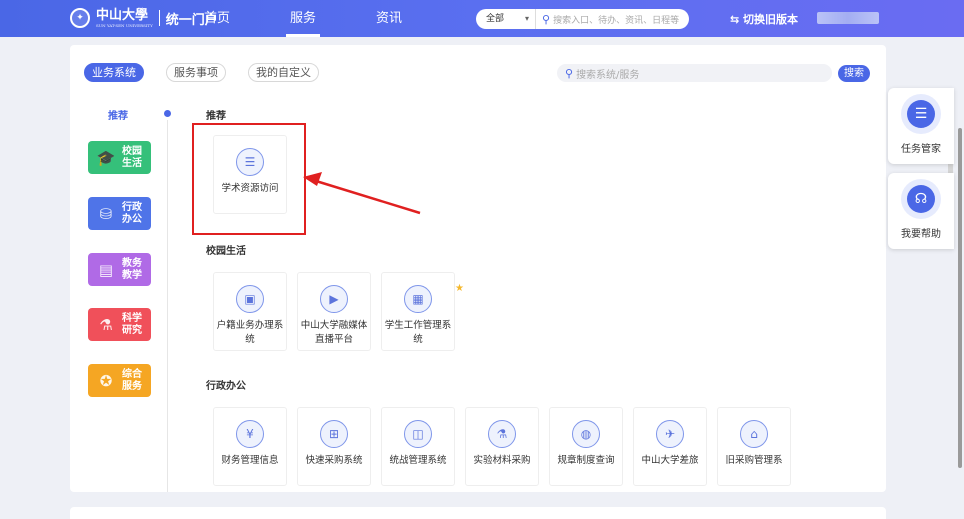  Describe the element at coordinates (960, 298) in the screenshot. I see `page-scrollbar` at that location.